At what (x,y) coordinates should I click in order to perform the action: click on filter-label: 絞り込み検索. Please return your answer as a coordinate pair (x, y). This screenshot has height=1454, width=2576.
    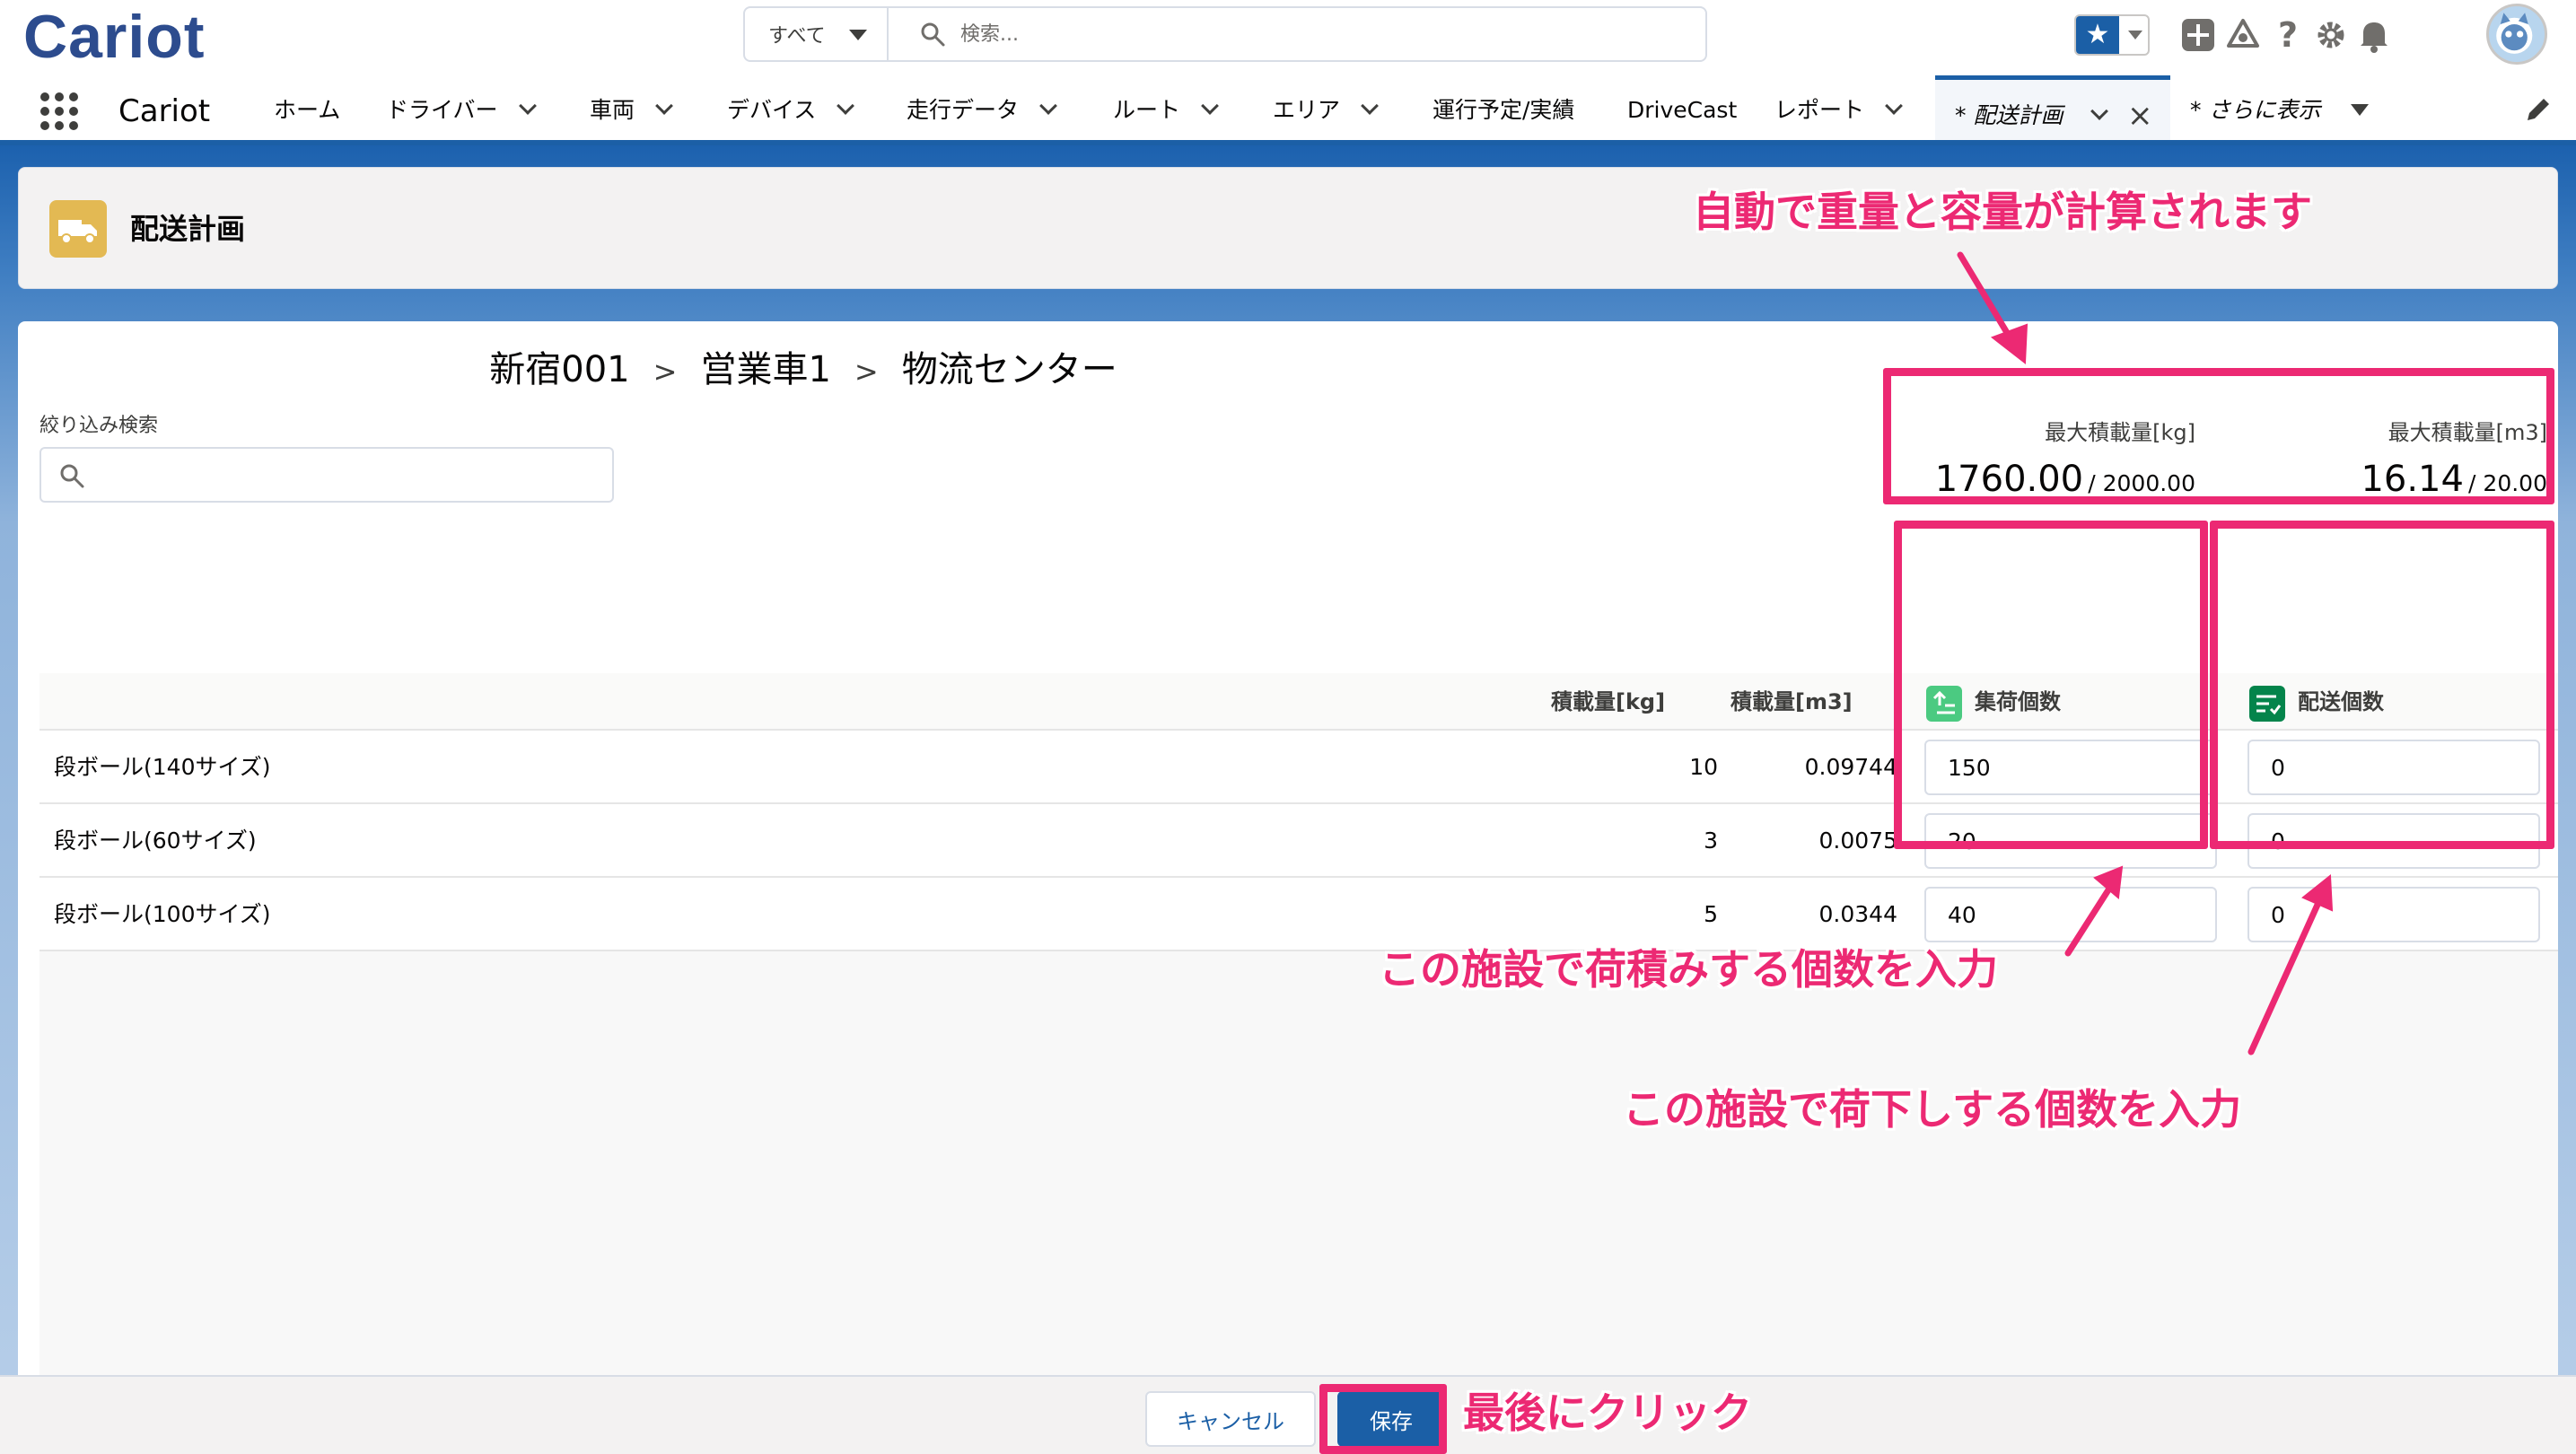
    Looking at the image, I should click on (99, 426).